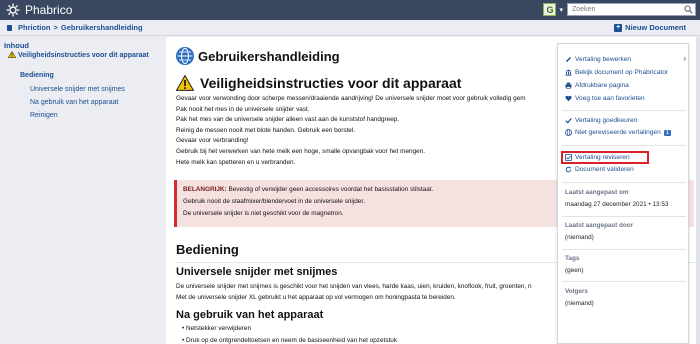 This screenshot has height=344, width=700. Describe the element at coordinates (37, 75) in the screenshot. I see `toc-item-bediening: Bediening` at that location.